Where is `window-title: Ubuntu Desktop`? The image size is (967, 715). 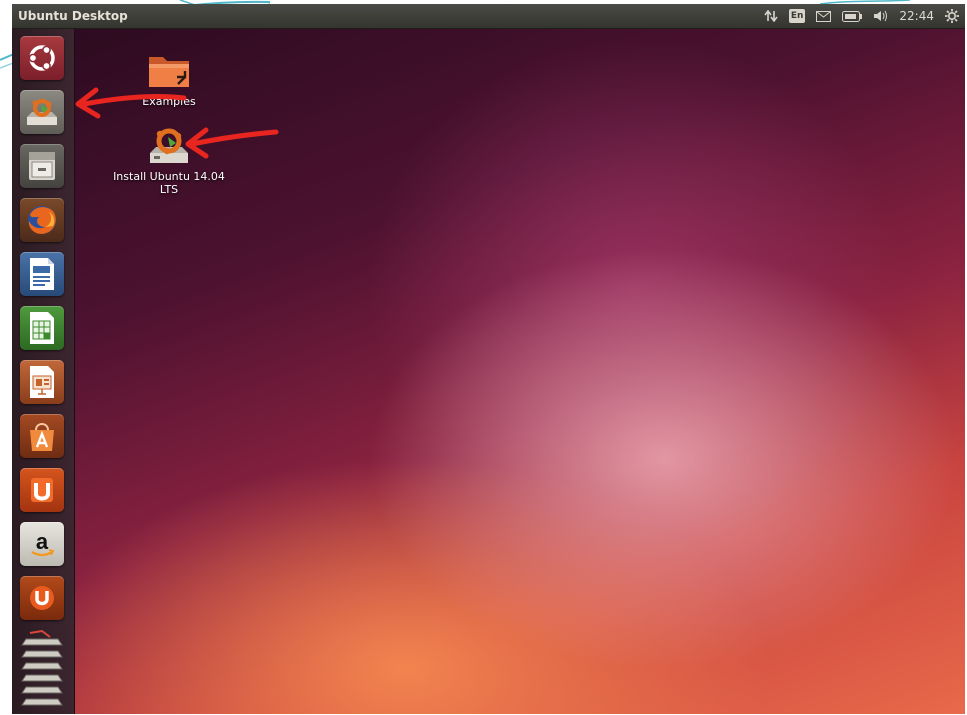 window-title: Ubuntu Desktop is located at coordinates (73, 16).